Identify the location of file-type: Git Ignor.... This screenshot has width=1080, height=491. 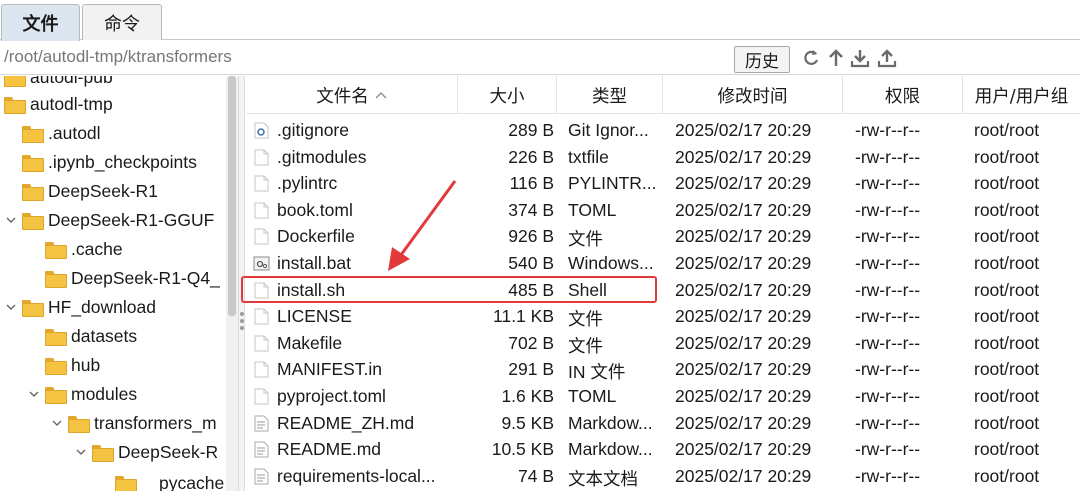
(608, 130).